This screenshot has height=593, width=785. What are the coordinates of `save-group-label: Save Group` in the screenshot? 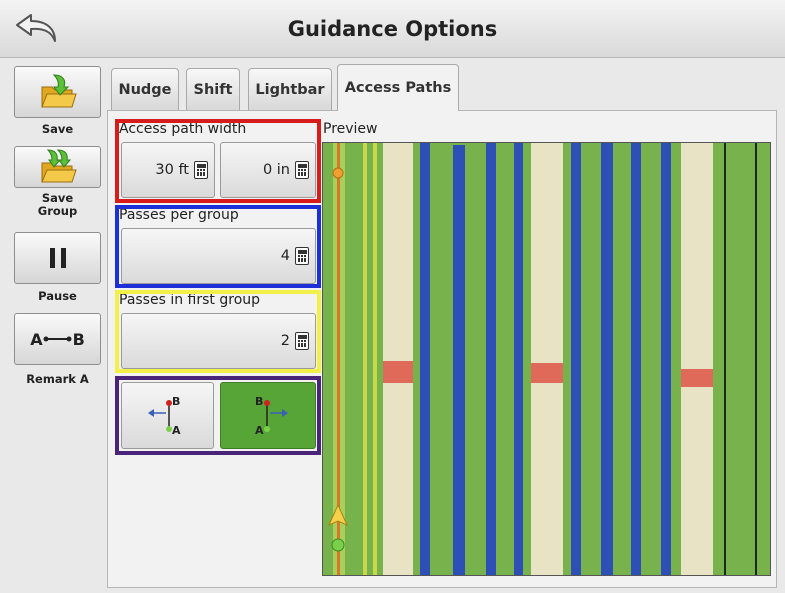 It's located at (57, 204).